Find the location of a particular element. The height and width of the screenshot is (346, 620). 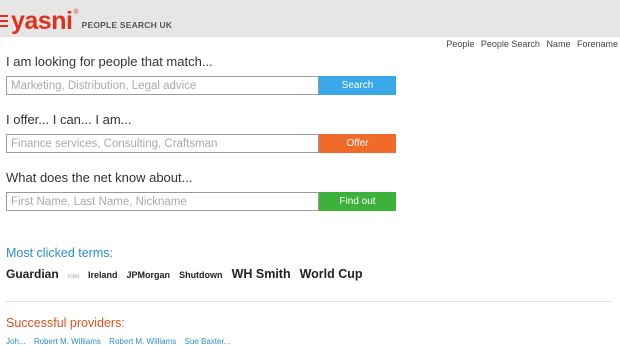

logo-text: yasni is located at coordinates (42, 21).